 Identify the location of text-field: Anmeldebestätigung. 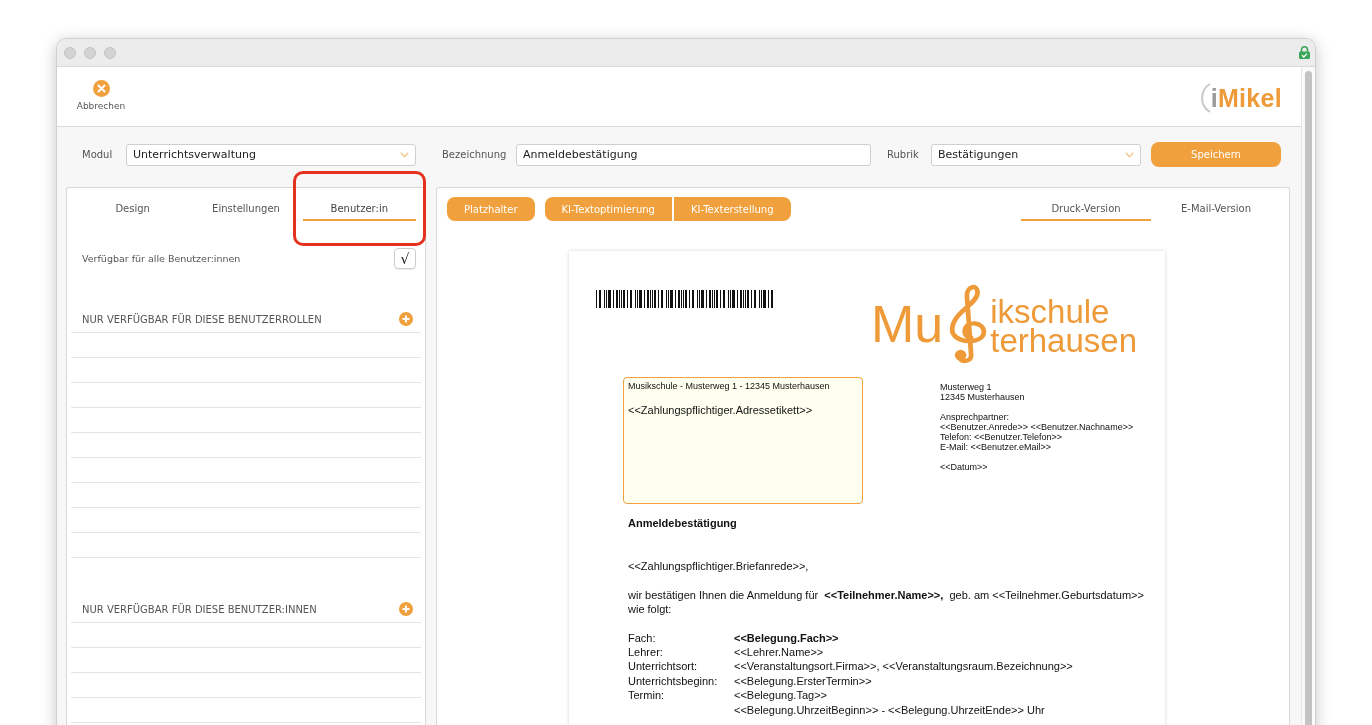
(693, 154).